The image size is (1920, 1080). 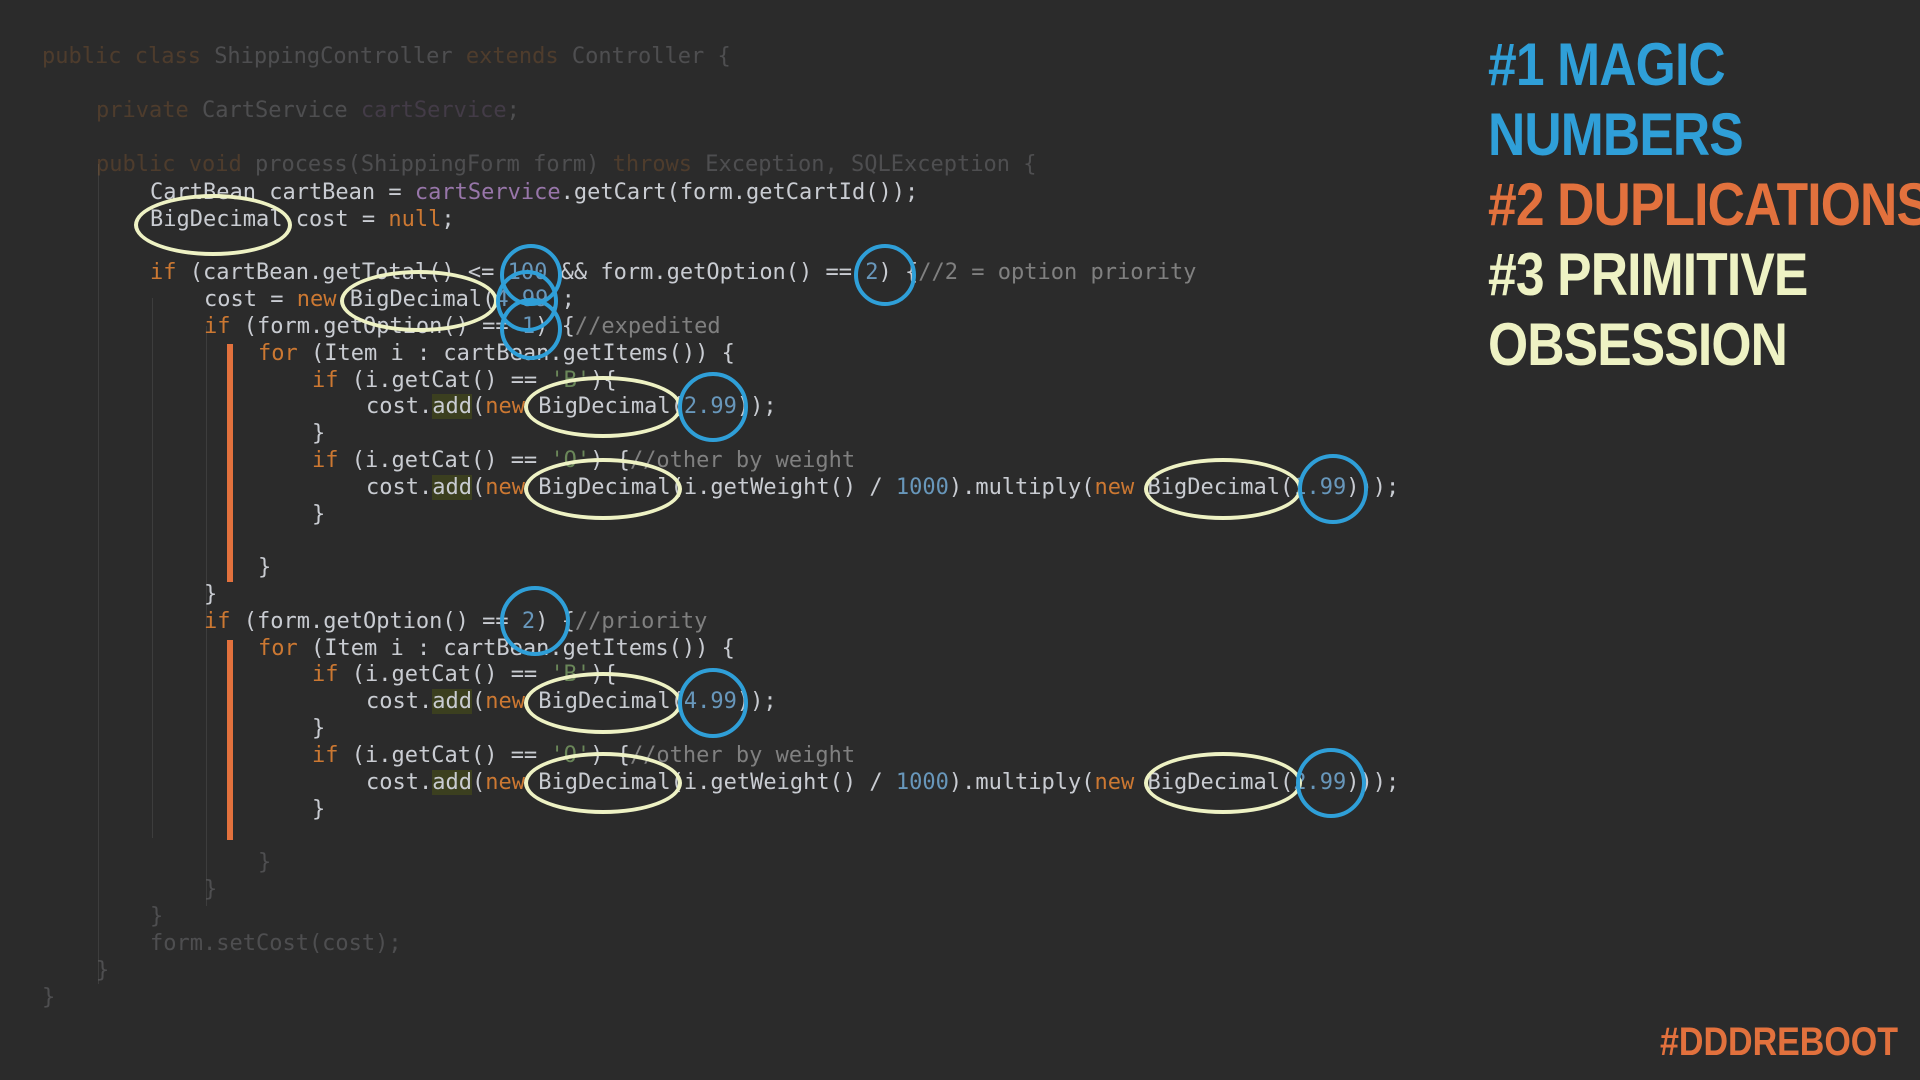 I want to click on code-line: if (form.getOption() == 2) {//priority, so click(x=455, y=622).